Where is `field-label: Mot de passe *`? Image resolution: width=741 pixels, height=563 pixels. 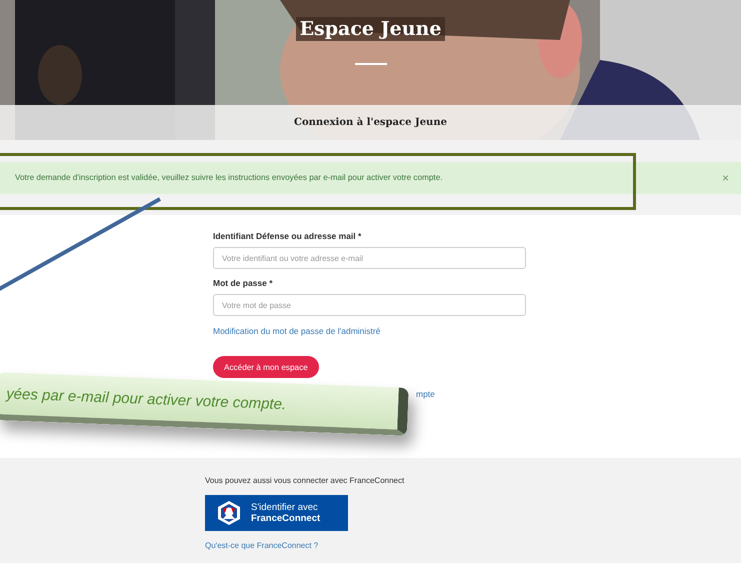
field-label: Mot de passe * is located at coordinates (243, 283).